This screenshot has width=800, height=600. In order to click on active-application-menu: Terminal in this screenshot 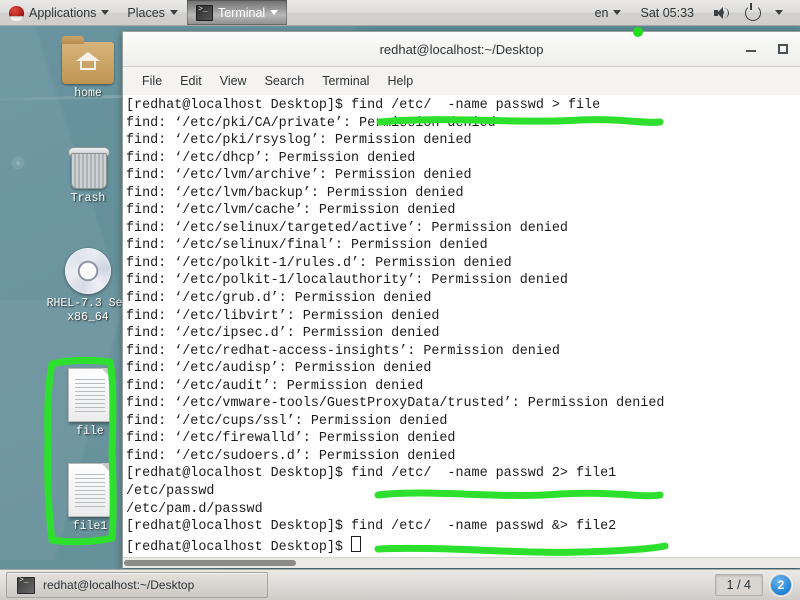, I will do `click(237, 12)`.